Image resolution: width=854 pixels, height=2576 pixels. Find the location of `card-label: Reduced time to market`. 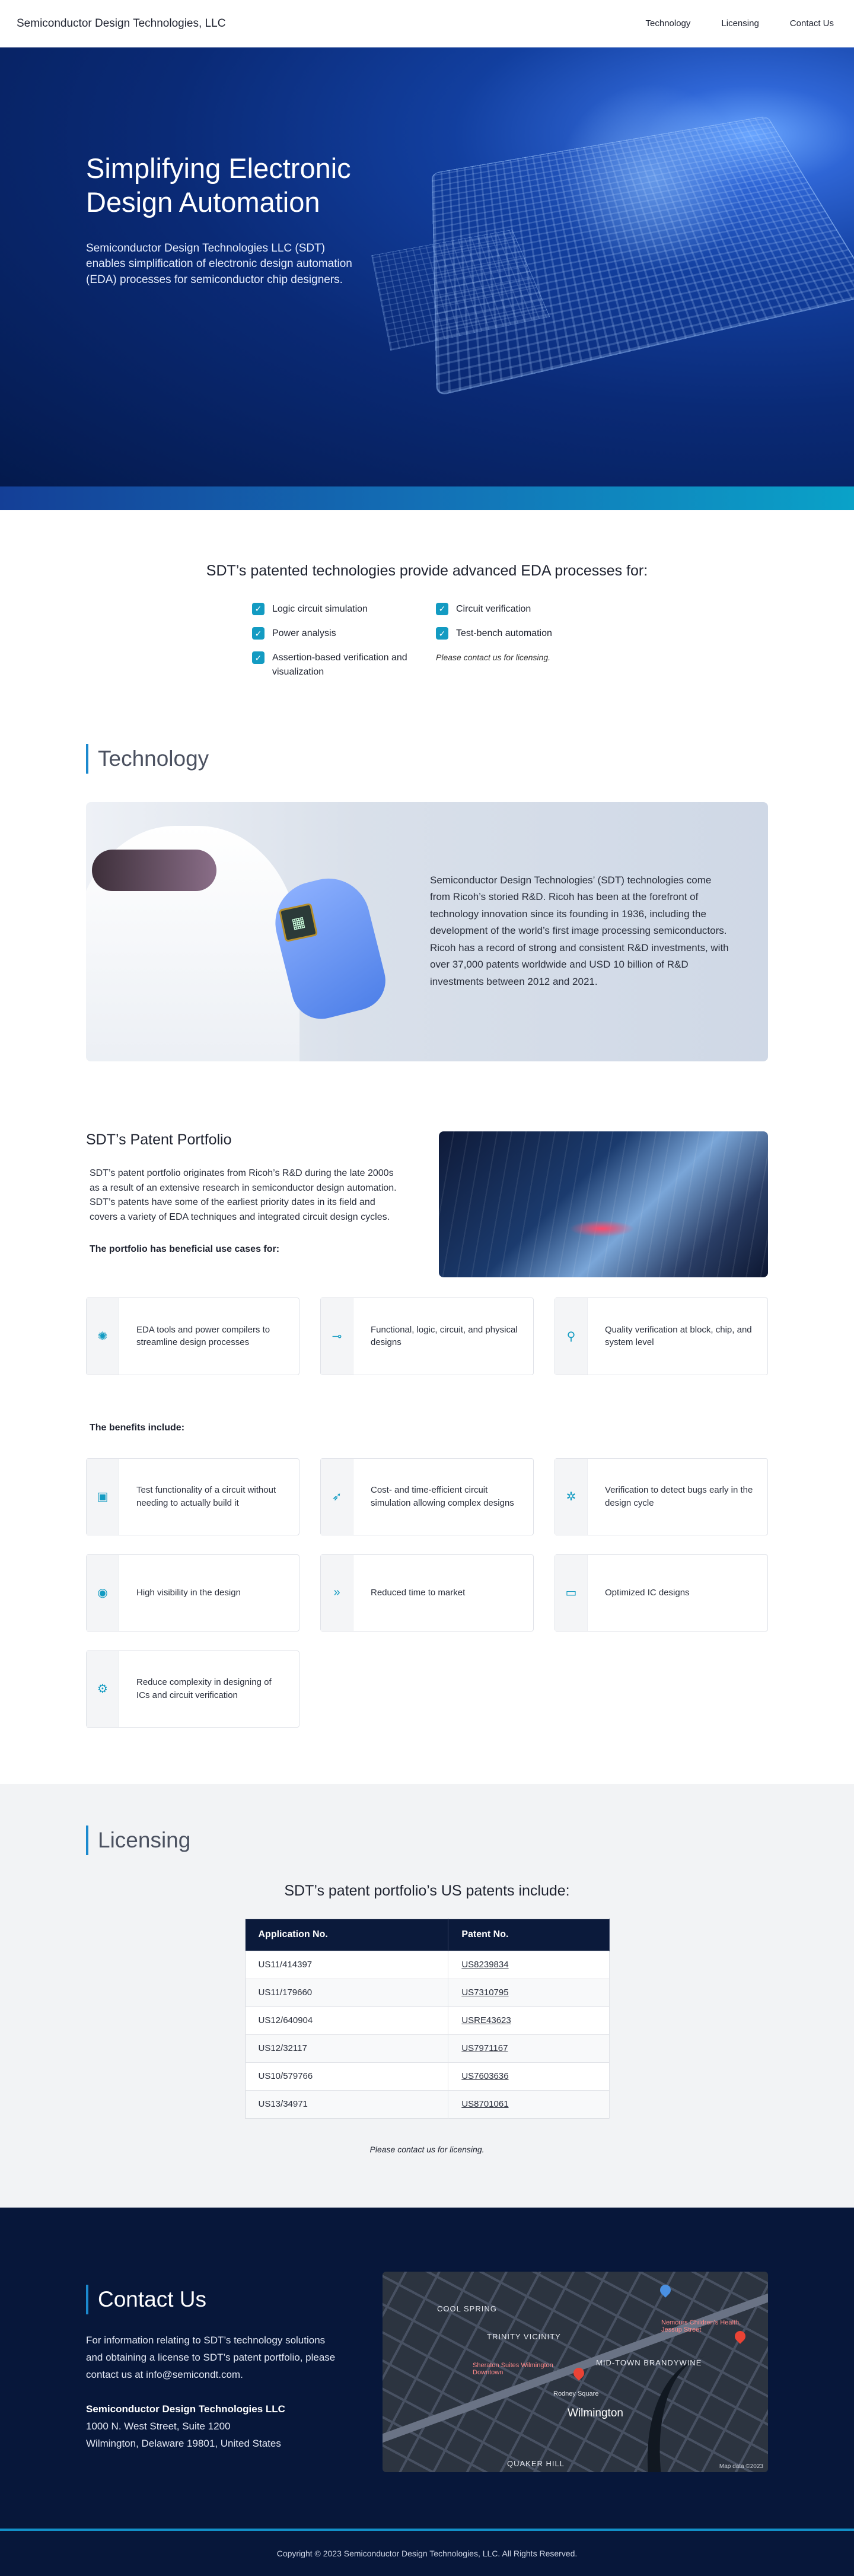

card-label: Reduced time to market is located at coordinates (415, 1592).